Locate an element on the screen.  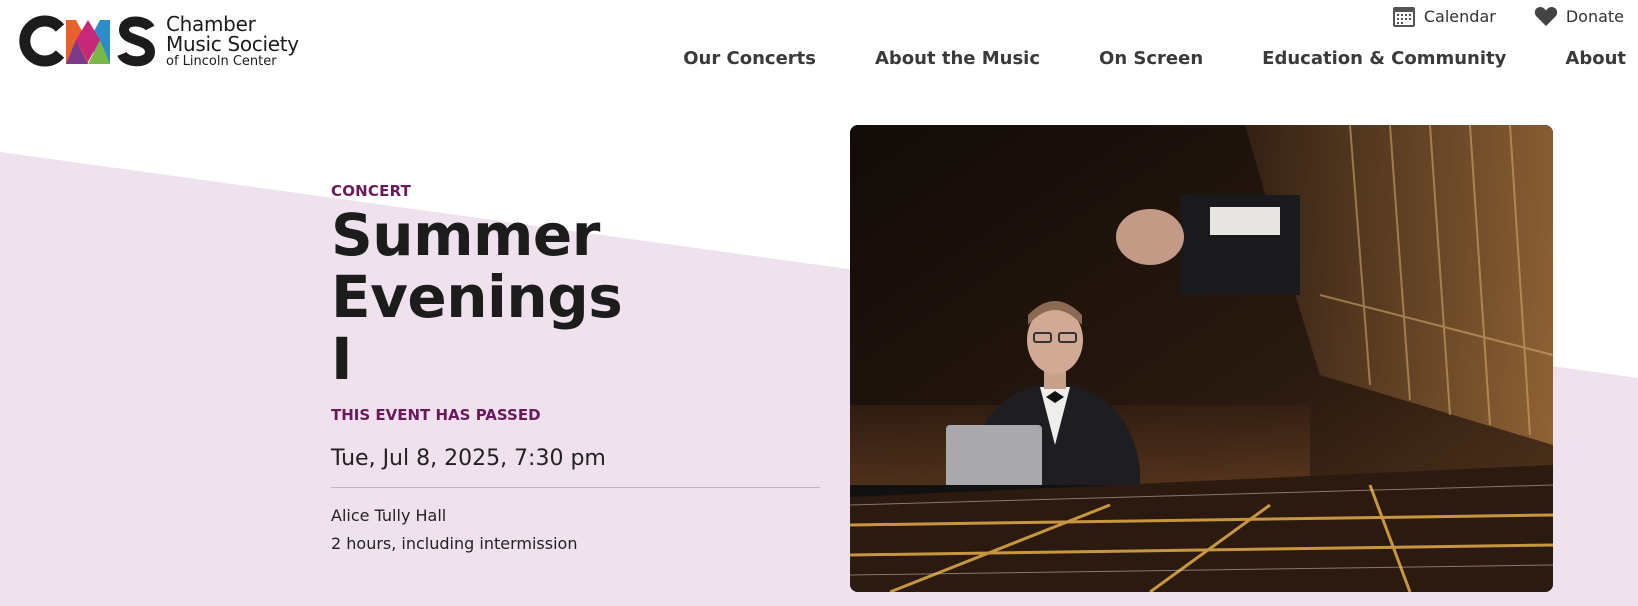
event-title: Summer Evenings I is located at coordinates (576, 297).